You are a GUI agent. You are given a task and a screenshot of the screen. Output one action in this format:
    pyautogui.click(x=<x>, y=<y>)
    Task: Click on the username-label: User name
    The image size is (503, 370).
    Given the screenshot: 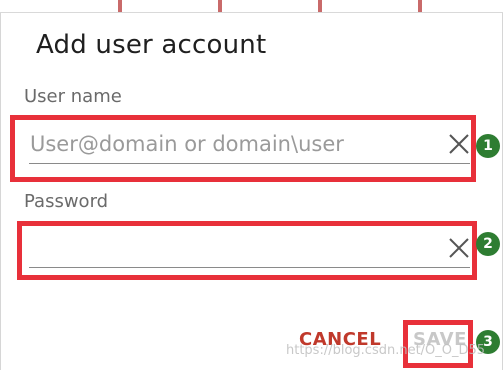 What is the action you would take?
    pyautogui.click(x=73, y=96)
    